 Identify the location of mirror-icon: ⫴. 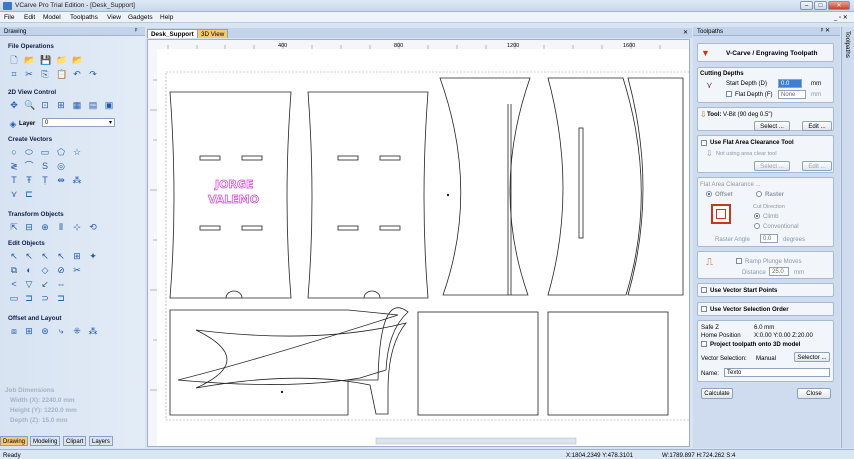
(61, 227).